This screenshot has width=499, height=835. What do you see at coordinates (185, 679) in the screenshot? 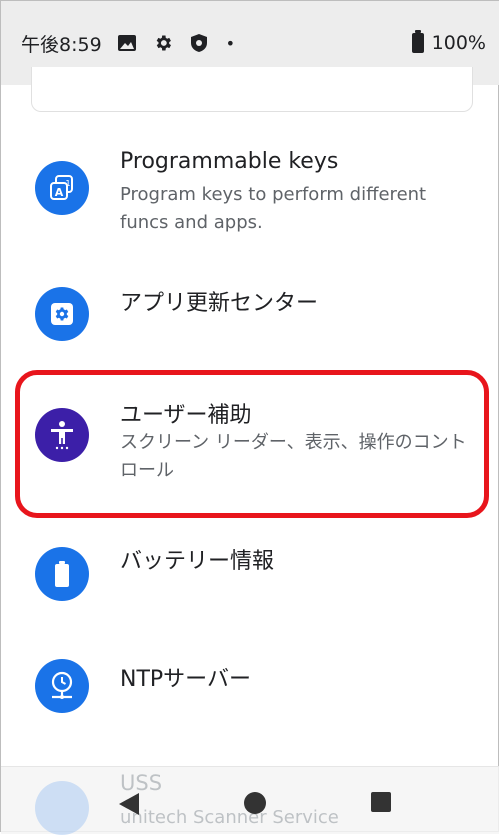
I see `item-title: NTPサーバー` at bounding box center [185, 679].